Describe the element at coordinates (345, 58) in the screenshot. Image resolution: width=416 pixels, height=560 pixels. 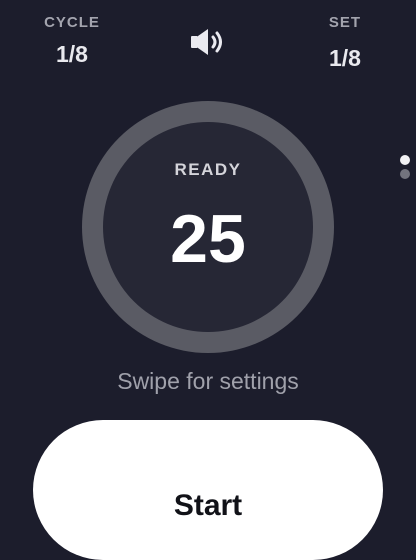
I see `set-value: 1/8` at that location.